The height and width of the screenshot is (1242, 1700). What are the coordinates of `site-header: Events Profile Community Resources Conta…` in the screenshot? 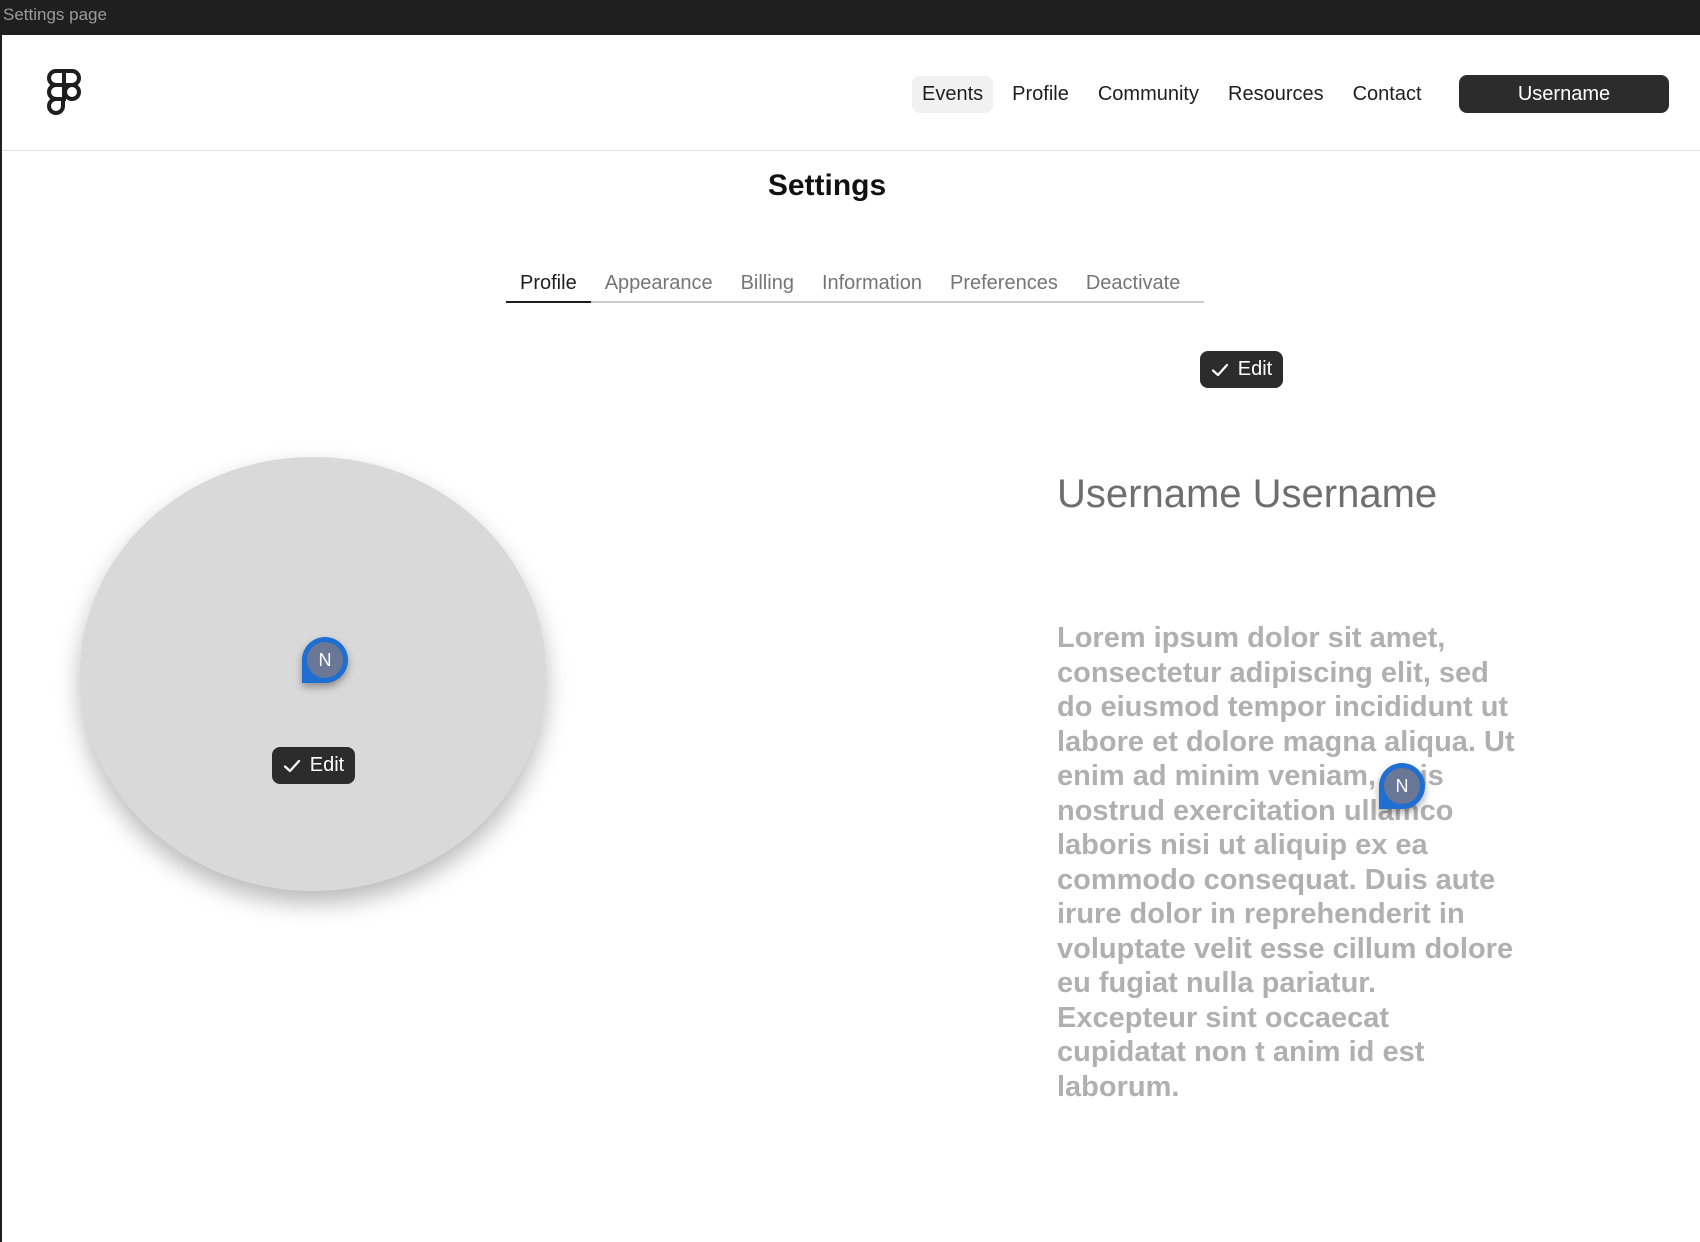 It's located at (851, 93).